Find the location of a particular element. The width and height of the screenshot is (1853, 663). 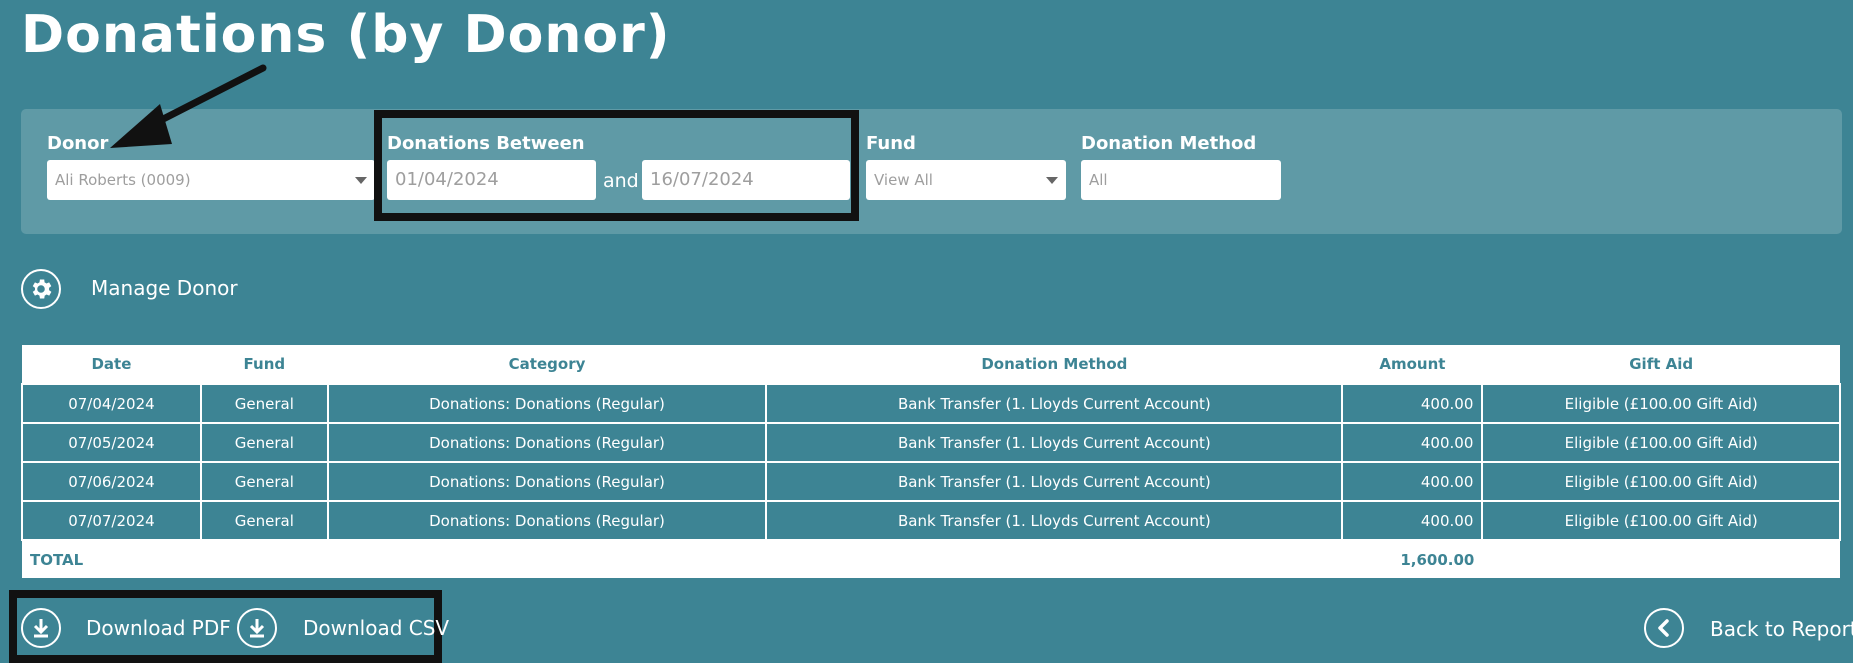

column-header-donation-method: Donation Method is located at coordinates (1054, 364).